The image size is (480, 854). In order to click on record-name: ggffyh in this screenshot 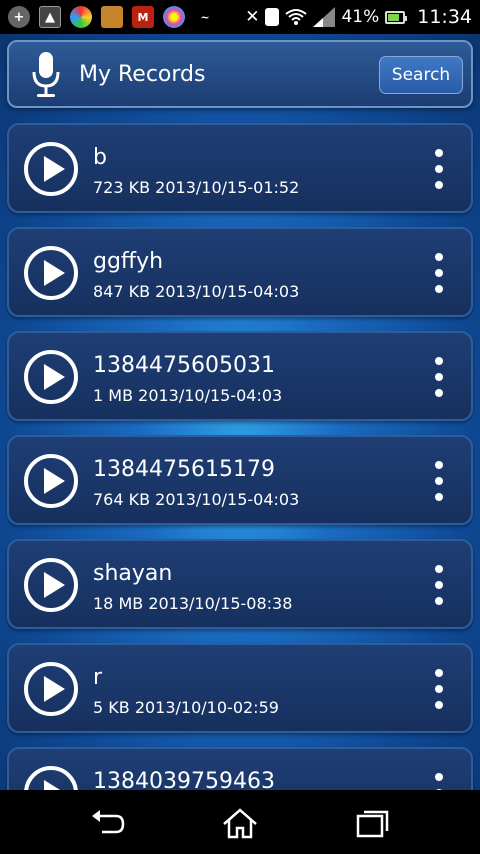, I will do `click(128, 261)`.